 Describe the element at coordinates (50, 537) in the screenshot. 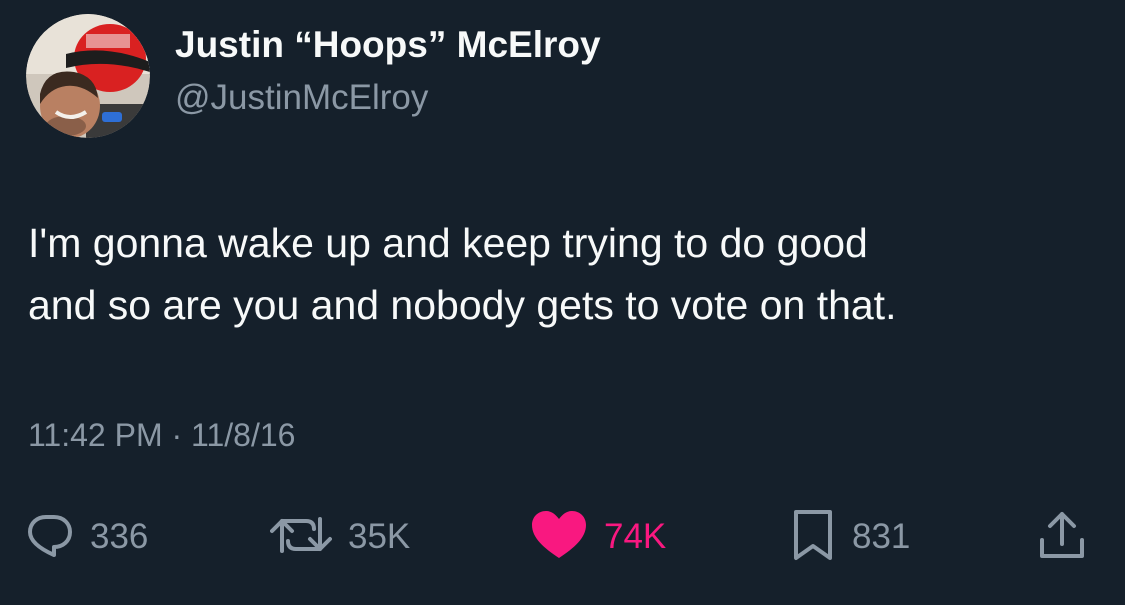

I see `reply-icon` at that location.